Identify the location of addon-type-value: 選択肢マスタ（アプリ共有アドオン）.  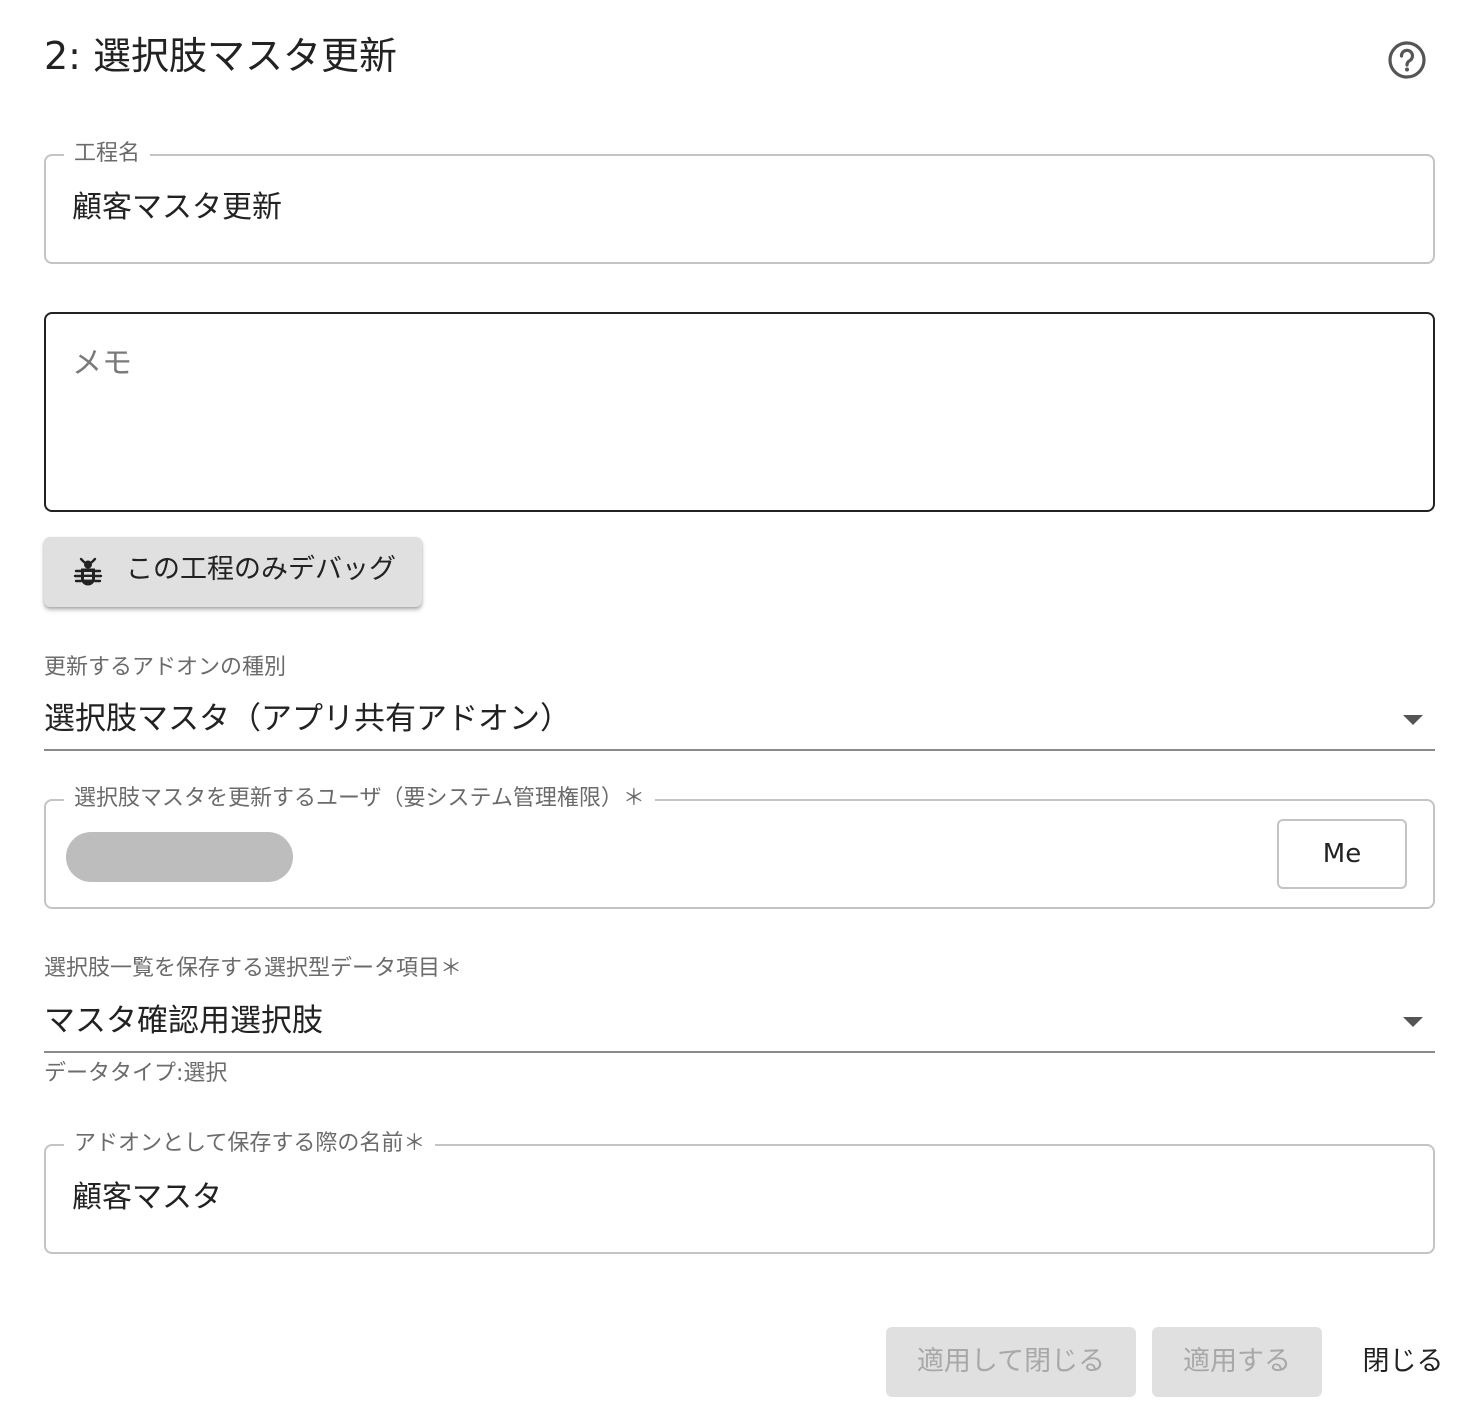
(307, 719).